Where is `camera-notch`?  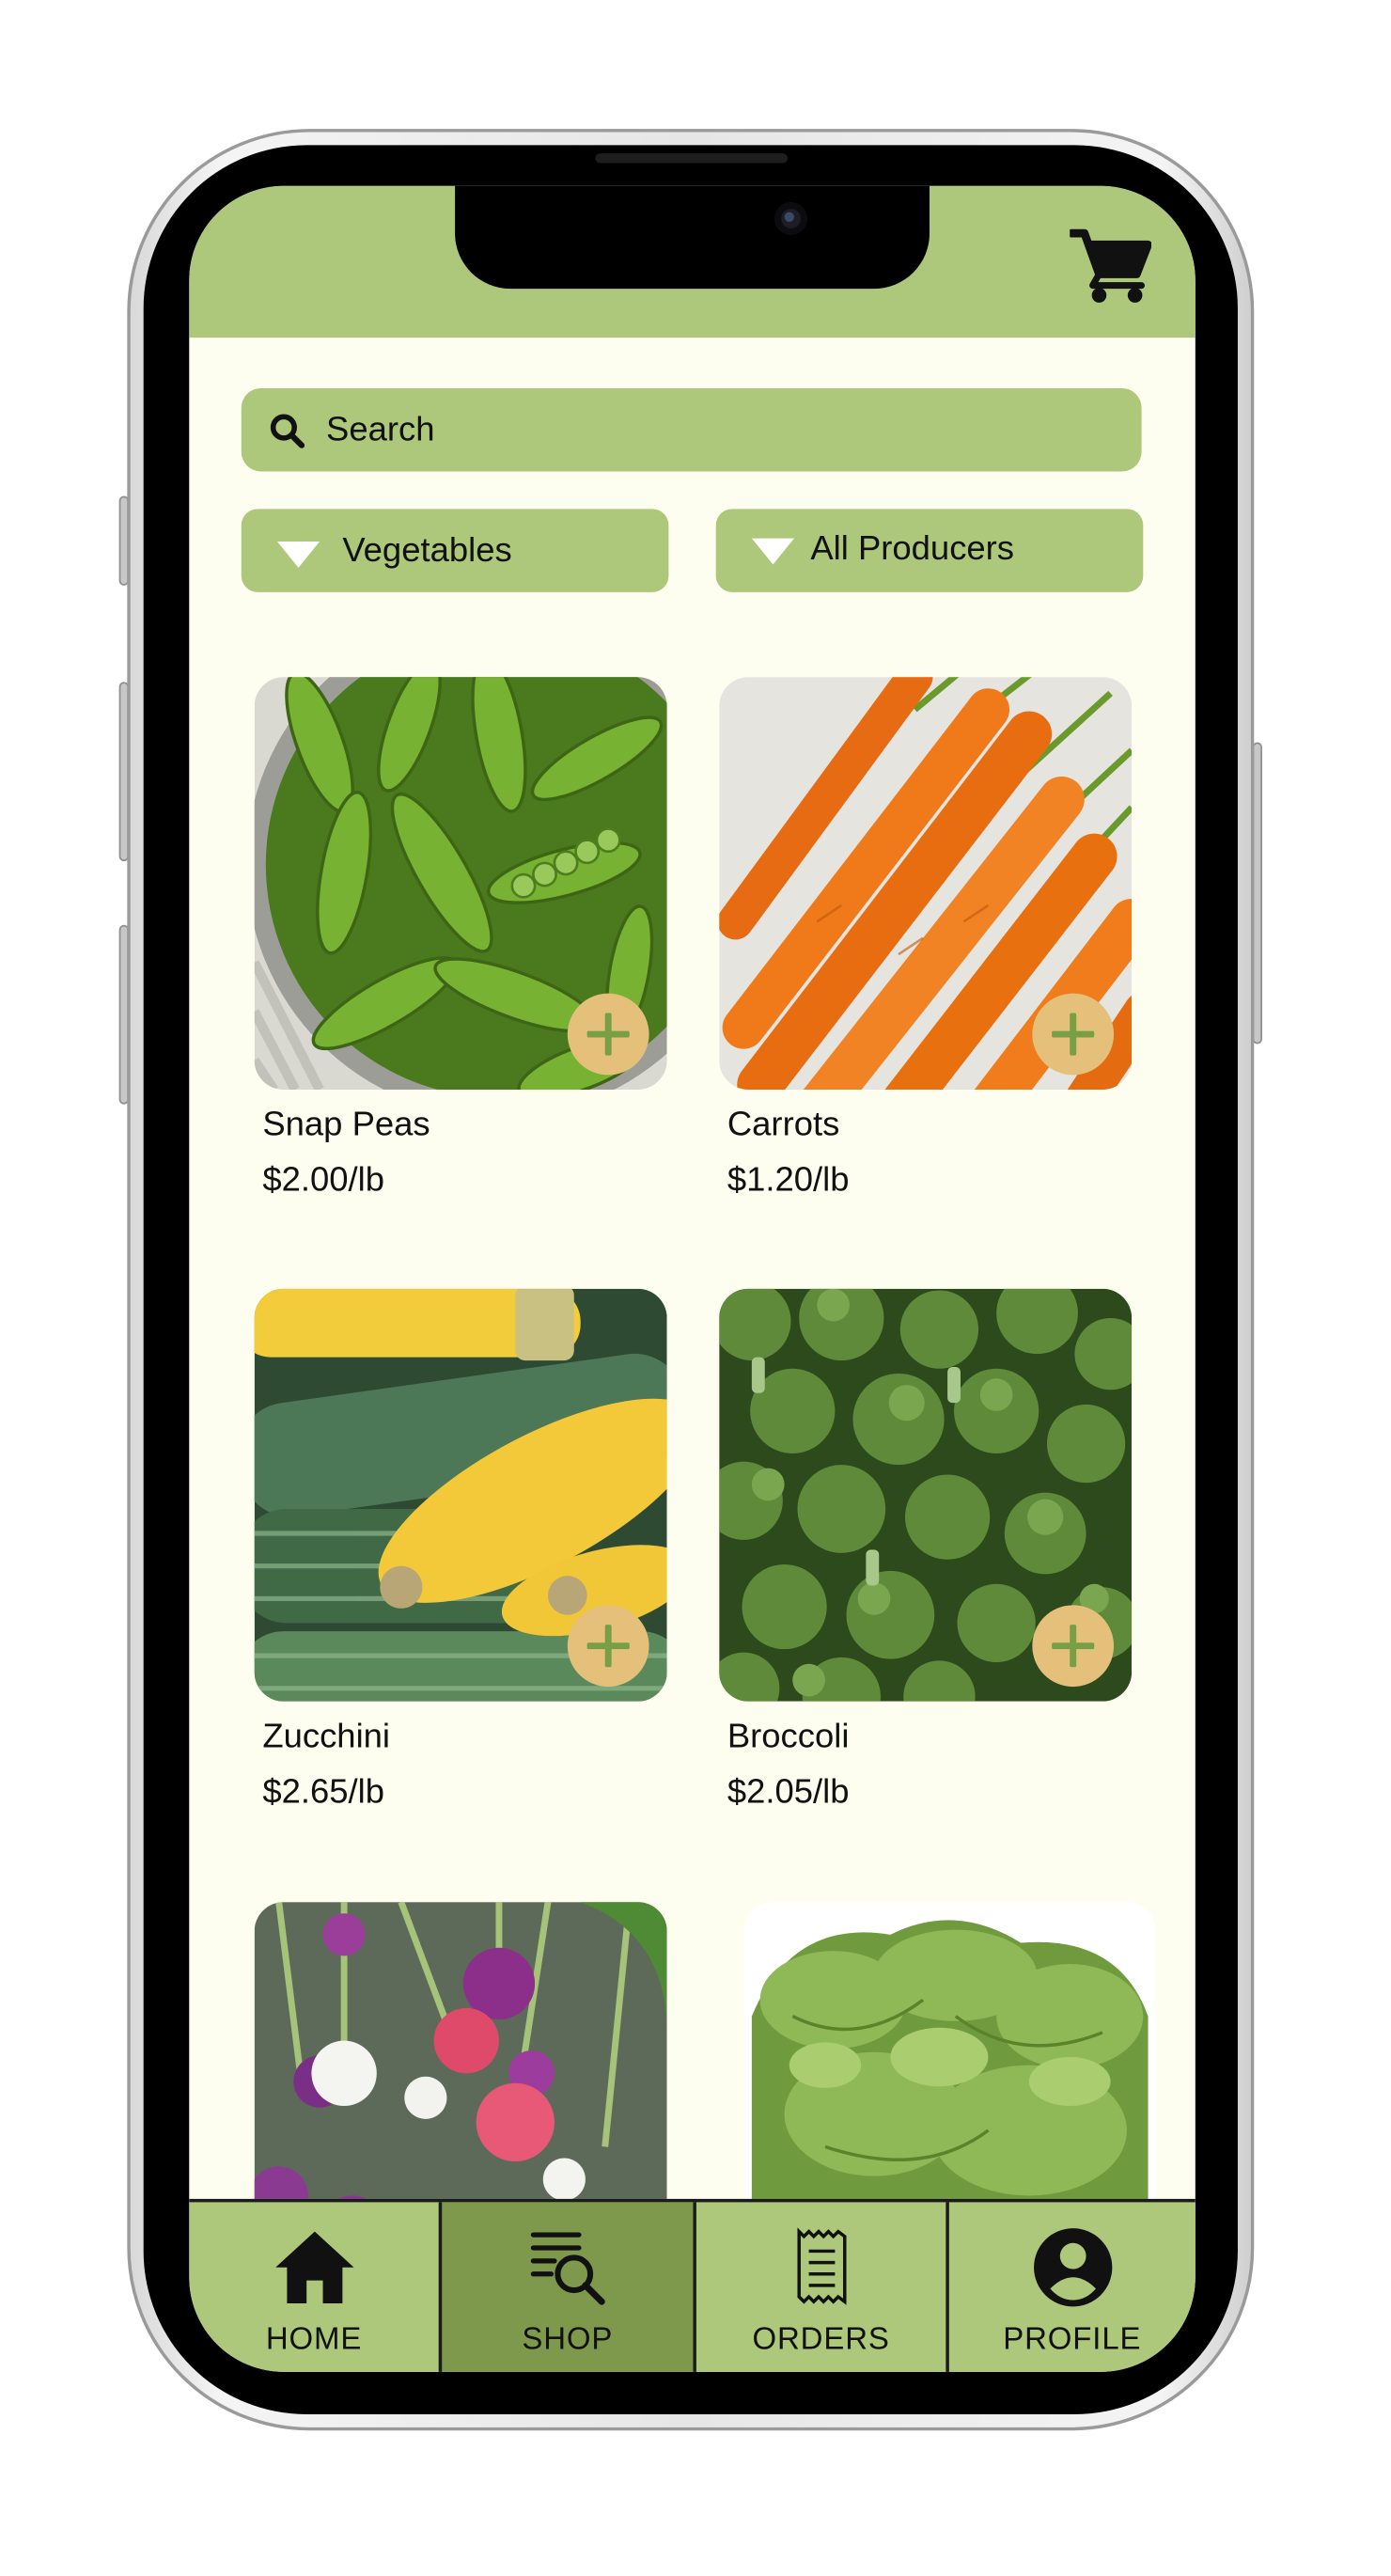 camera-notch is located at coordinates (693, 238).